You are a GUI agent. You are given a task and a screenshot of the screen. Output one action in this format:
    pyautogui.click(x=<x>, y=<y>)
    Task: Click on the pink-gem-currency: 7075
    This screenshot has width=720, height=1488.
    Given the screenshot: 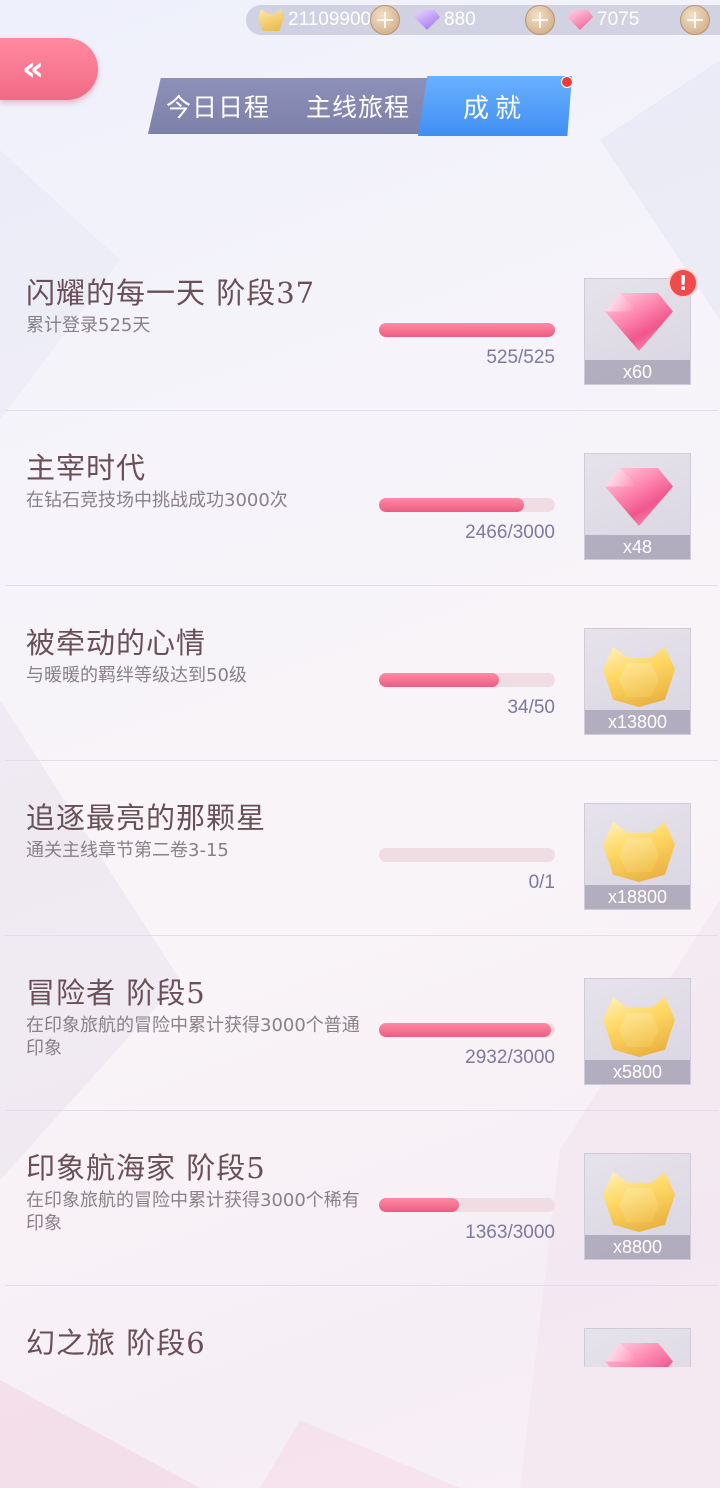 What is the action you would take?
    pyautogui.click(x=603, y=20)
    